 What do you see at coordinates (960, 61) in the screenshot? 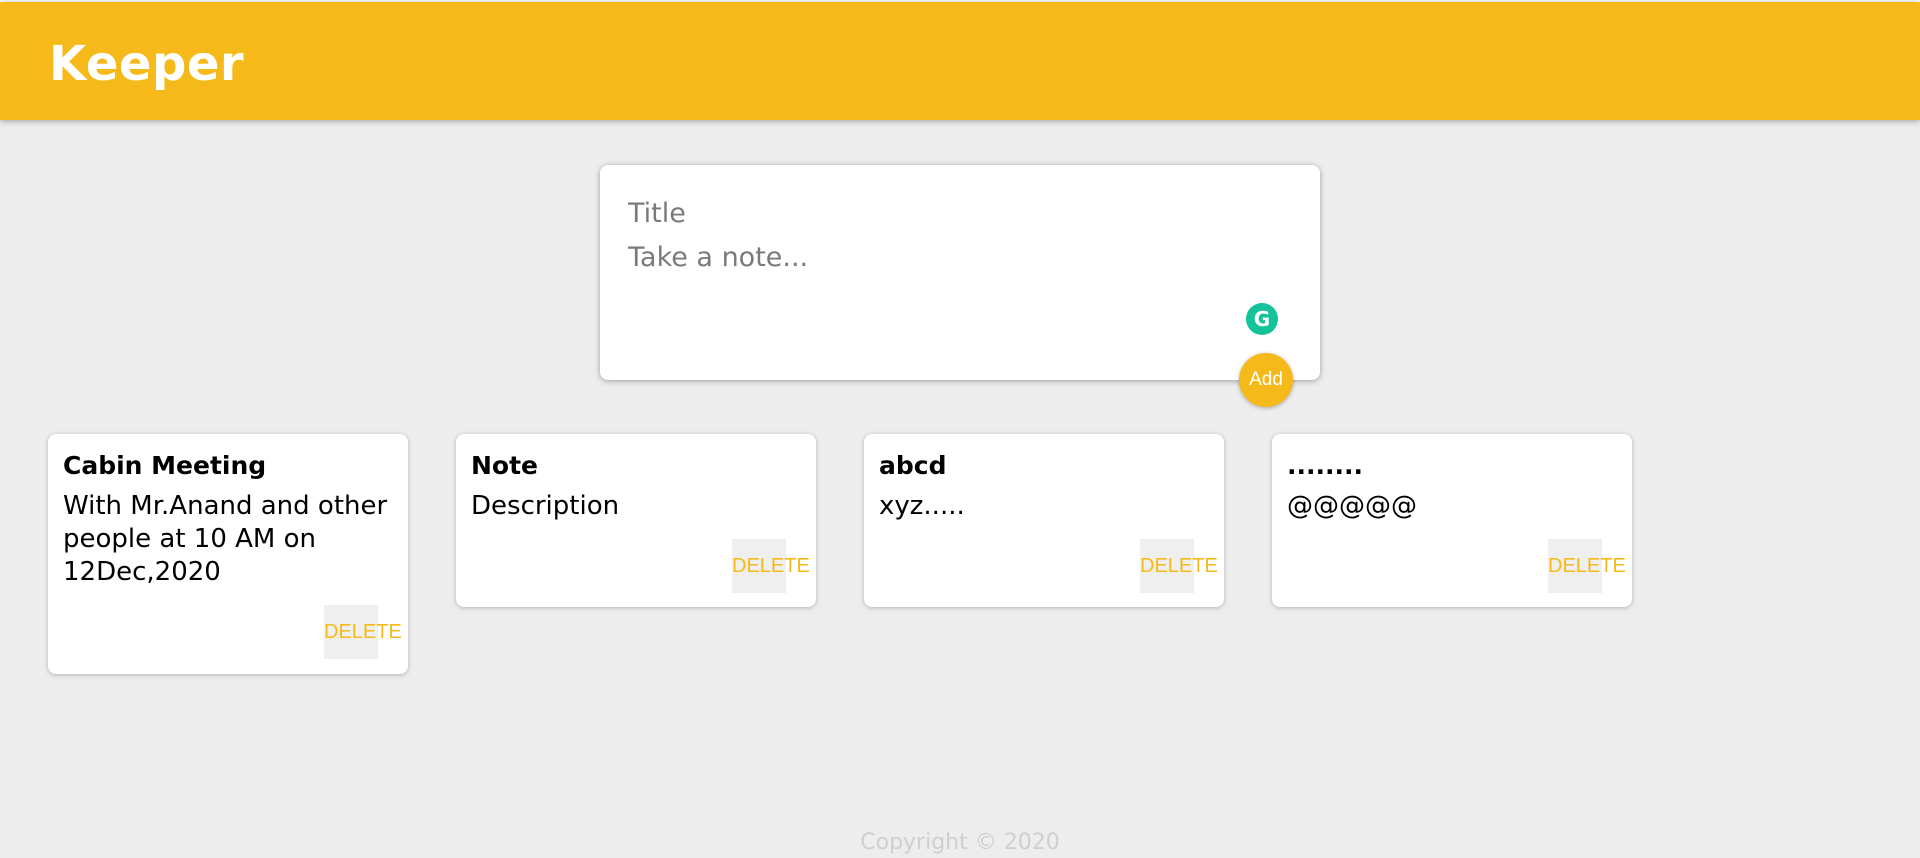
I see `app-header: Keeper` at bounding box center [960, 61].